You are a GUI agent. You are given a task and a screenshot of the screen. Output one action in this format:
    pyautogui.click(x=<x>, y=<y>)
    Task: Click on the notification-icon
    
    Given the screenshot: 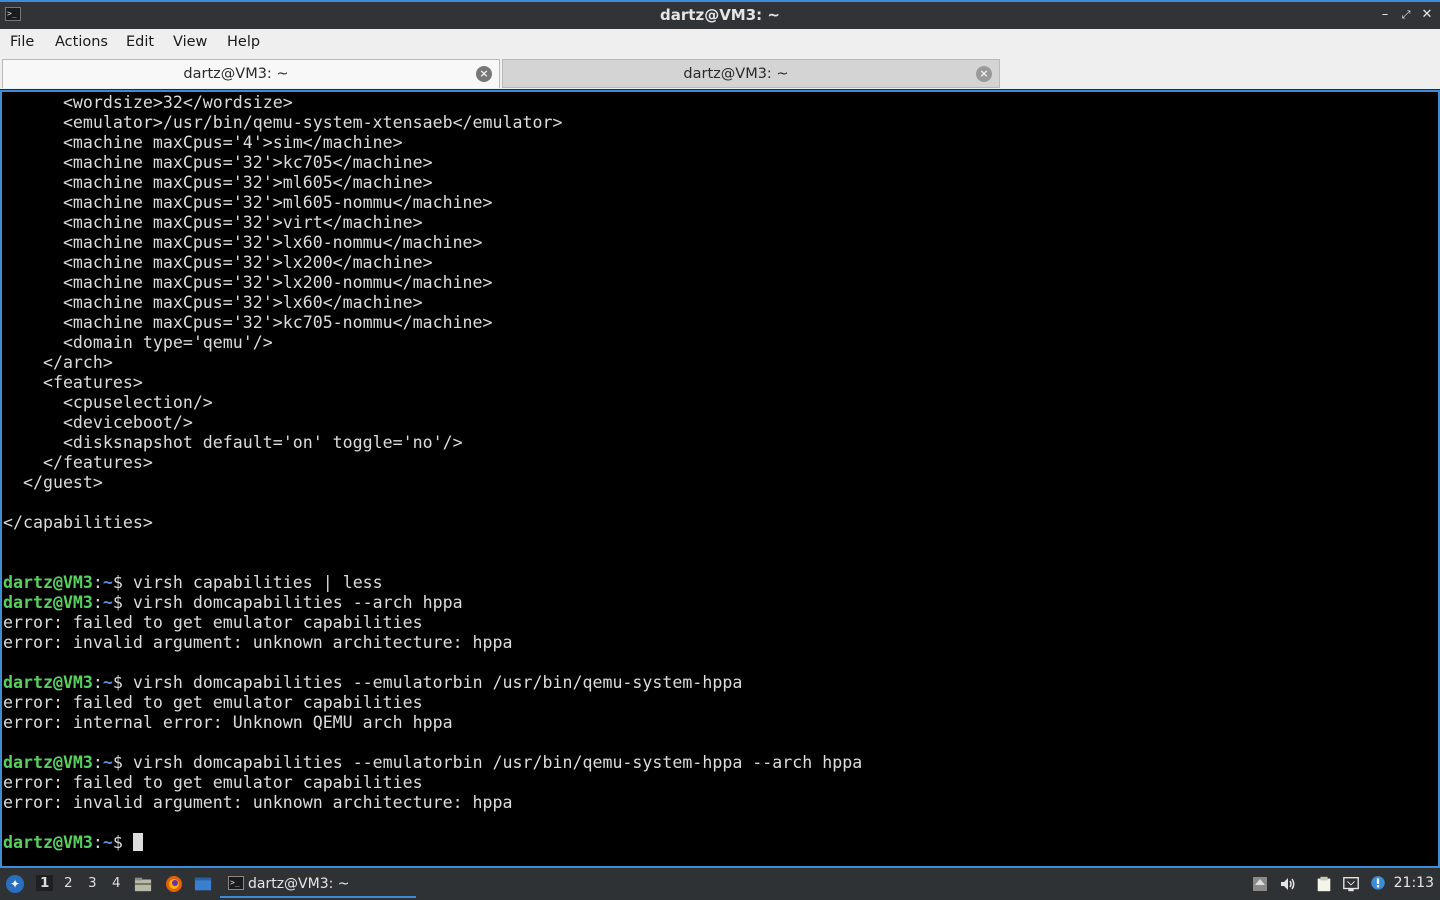 What is the action you would take?
    pyautogui.click(x=1378, y=884)
    